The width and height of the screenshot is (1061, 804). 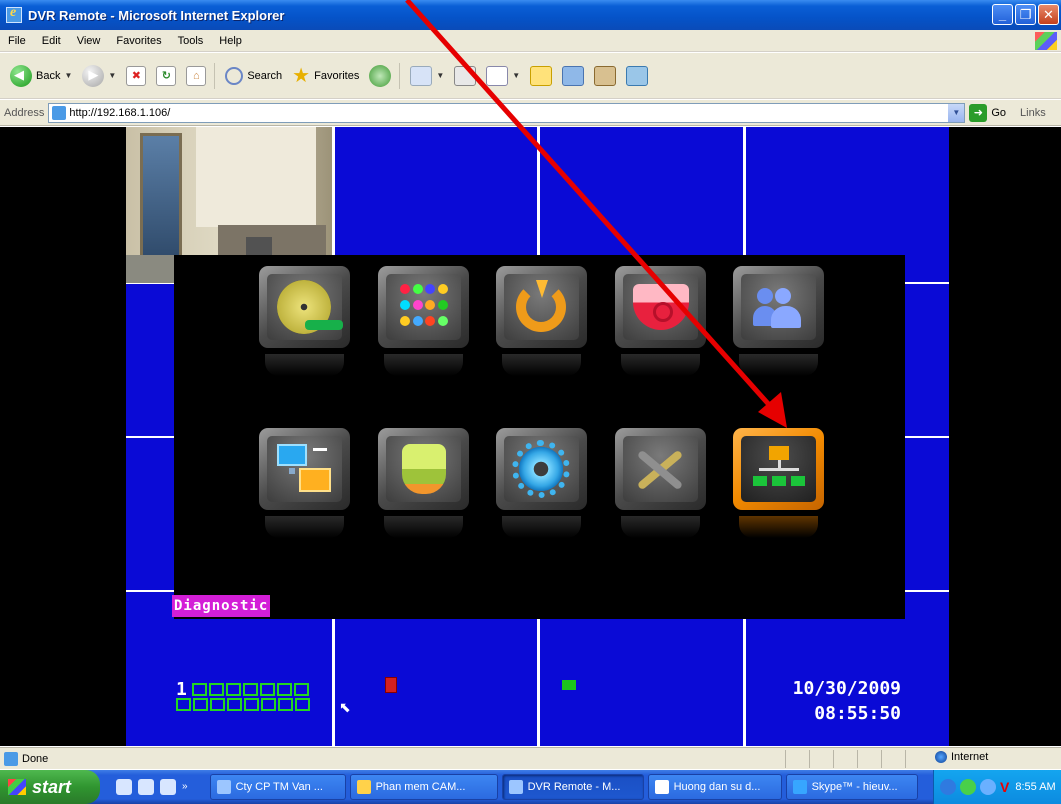 What do you see at coordinates (421, 75) in the screenshot?
I see `mail-icon` at bounding box center [421, 75].